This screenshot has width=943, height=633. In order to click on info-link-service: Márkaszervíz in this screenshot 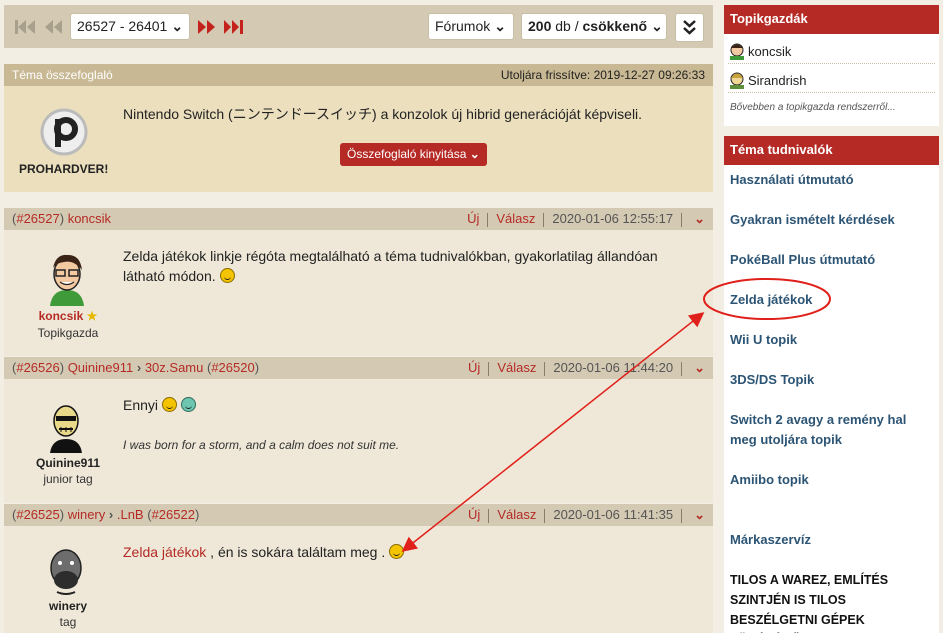, I will do `click(832, 540)`.